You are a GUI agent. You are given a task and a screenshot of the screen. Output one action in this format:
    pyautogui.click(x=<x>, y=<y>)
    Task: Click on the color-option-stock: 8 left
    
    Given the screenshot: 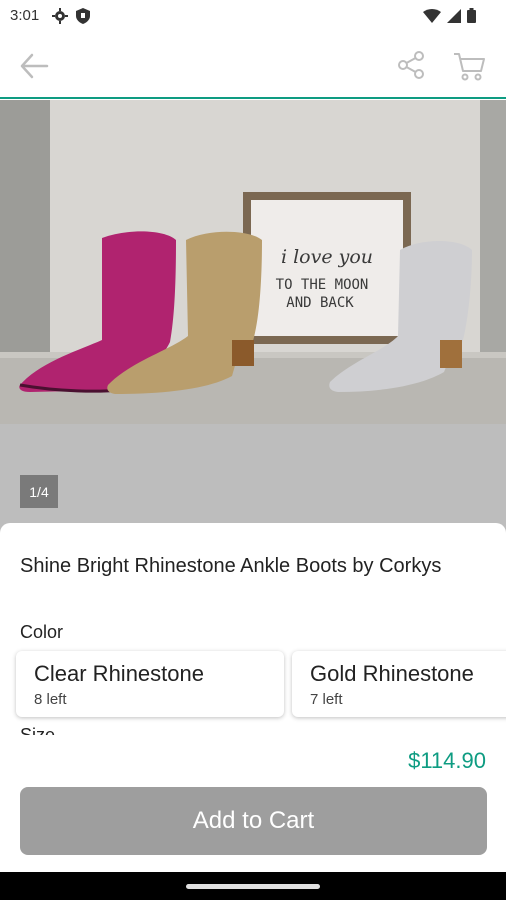 What is the action you would take?
    pyautogui.click(x=50, y=699)
    